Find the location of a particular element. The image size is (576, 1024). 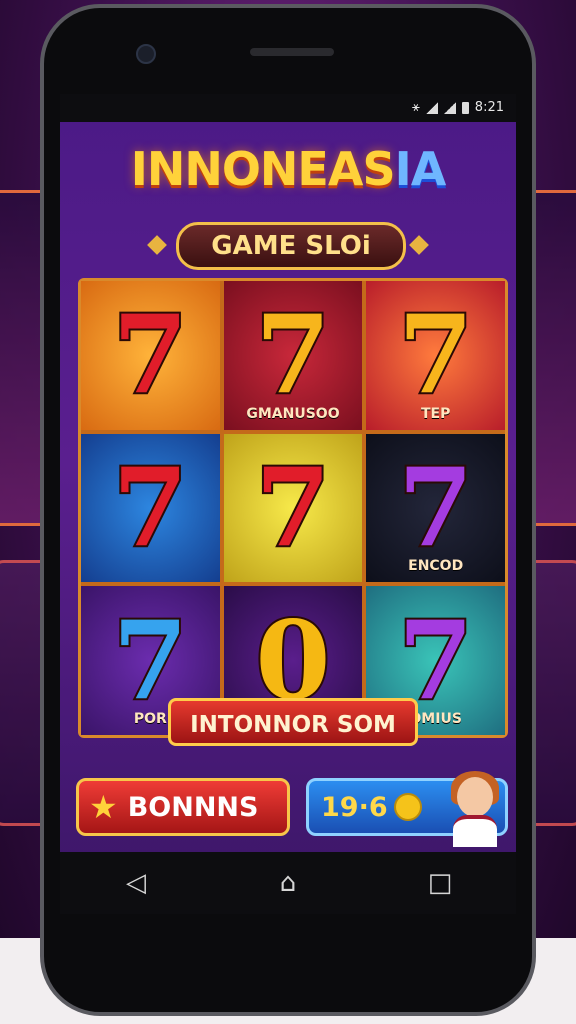

back-triangle-icon: ◁ is located at coordinates (136, 883).